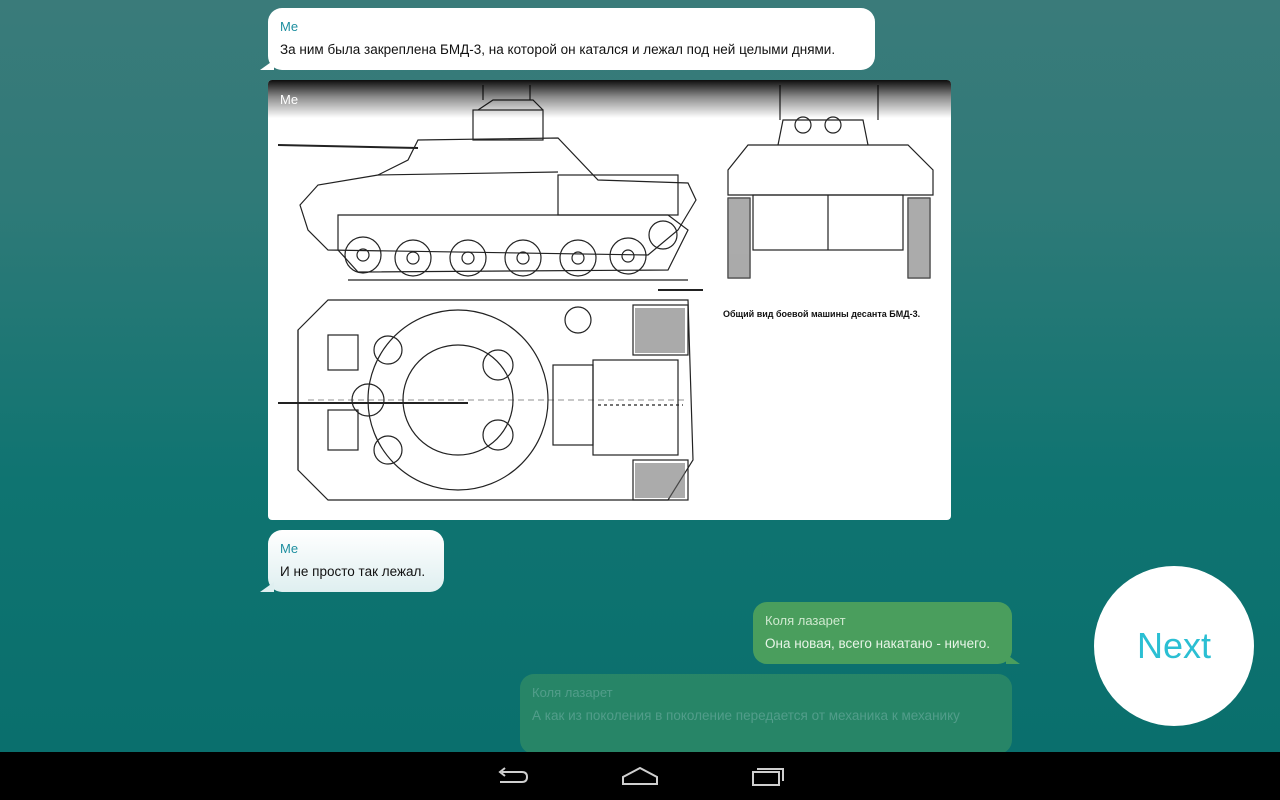  I want to click on back-button, so click(512, 776).